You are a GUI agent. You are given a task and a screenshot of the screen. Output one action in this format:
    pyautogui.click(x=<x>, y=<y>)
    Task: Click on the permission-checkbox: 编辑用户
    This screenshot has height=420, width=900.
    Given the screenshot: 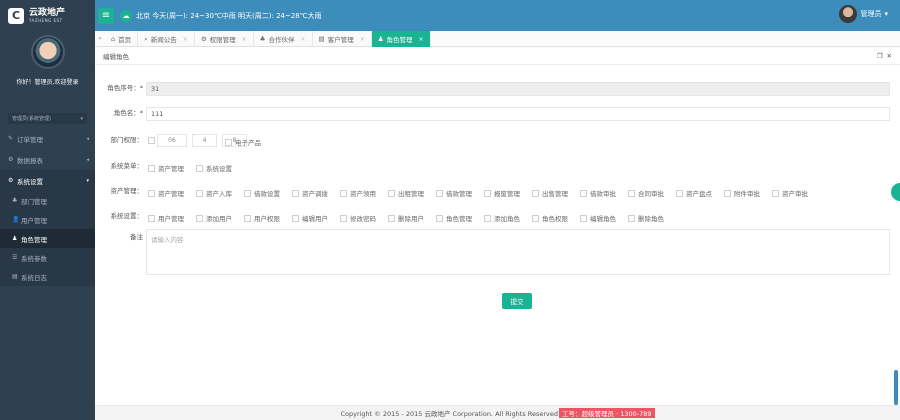 What is the action you would take?
    pyautogui.click(x=310, y=218)
    